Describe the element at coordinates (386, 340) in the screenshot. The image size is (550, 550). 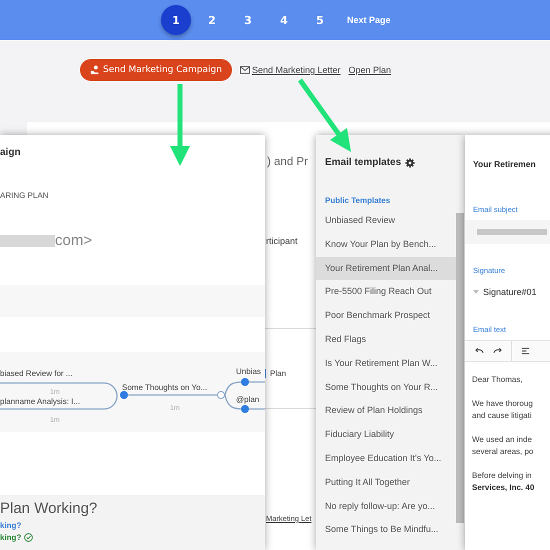
I see `template-item: Red Flags` at that location.